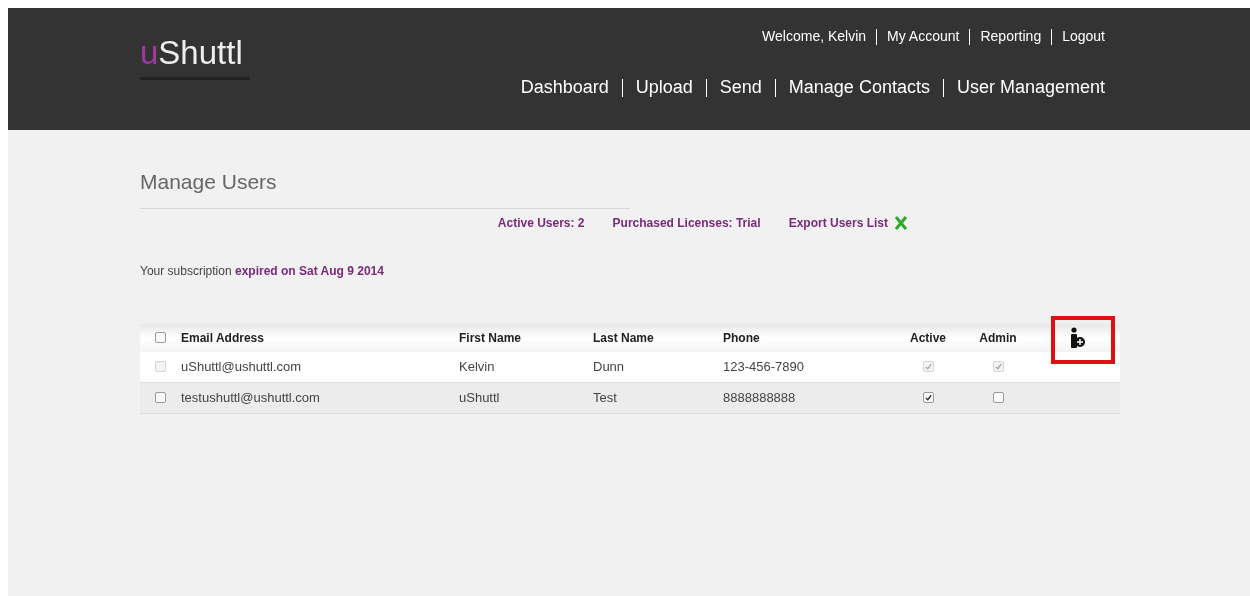 This screenshot has height=596, width=1250. I want to click on table-cell-text: uShuttl@ushuttl.com, so click(242, 366).